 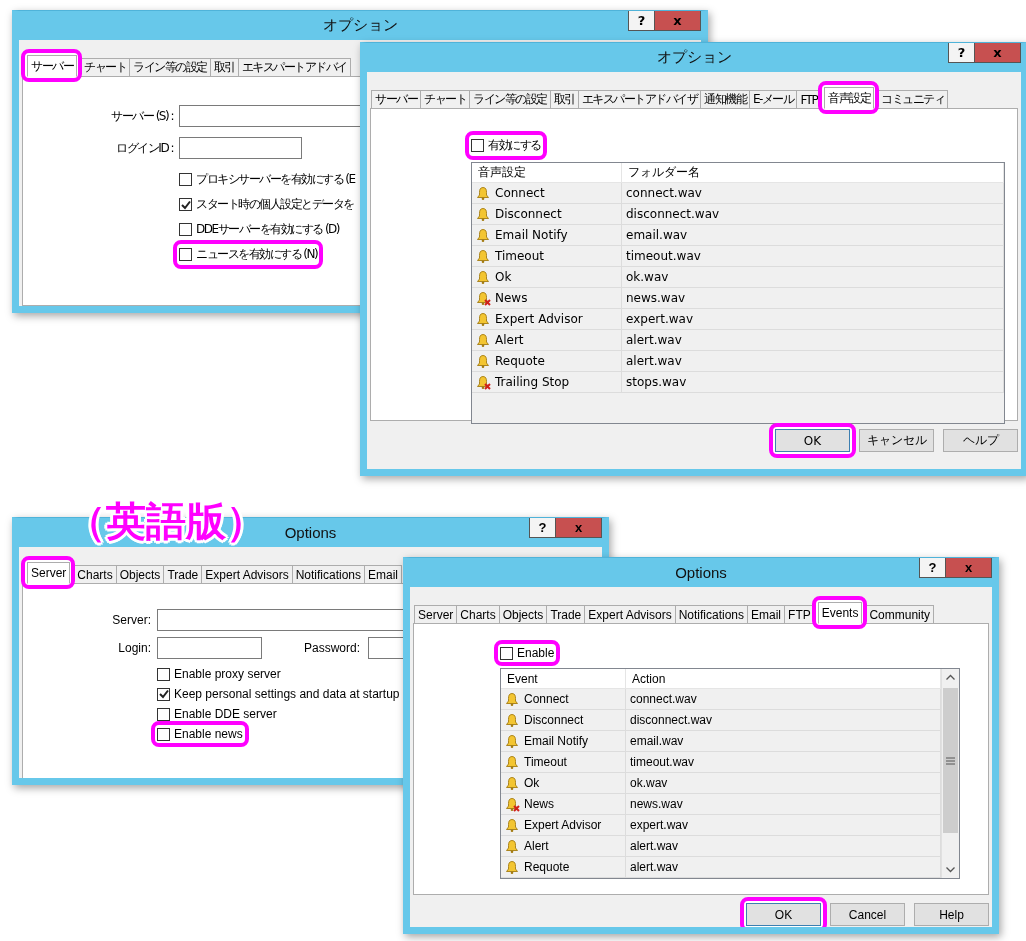 I want to click on dialog-button: キャンセル, so click(x=896, y=440).